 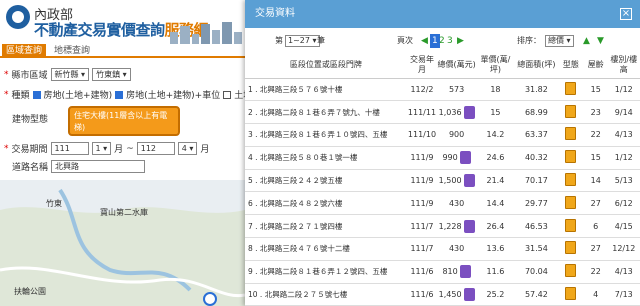 What do you see at coordinates (72, 51) in the screenshot?
I see `tab-landmark-search: 地標查詢` at bounding box center [72, 51].